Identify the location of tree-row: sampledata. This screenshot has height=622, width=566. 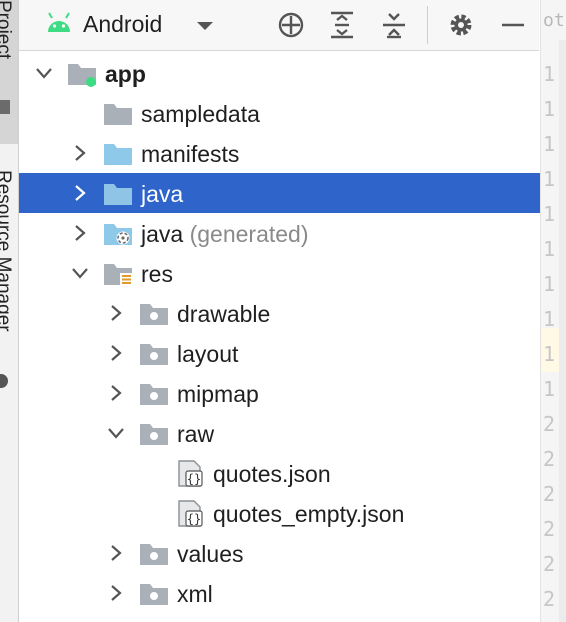
(279, 113).